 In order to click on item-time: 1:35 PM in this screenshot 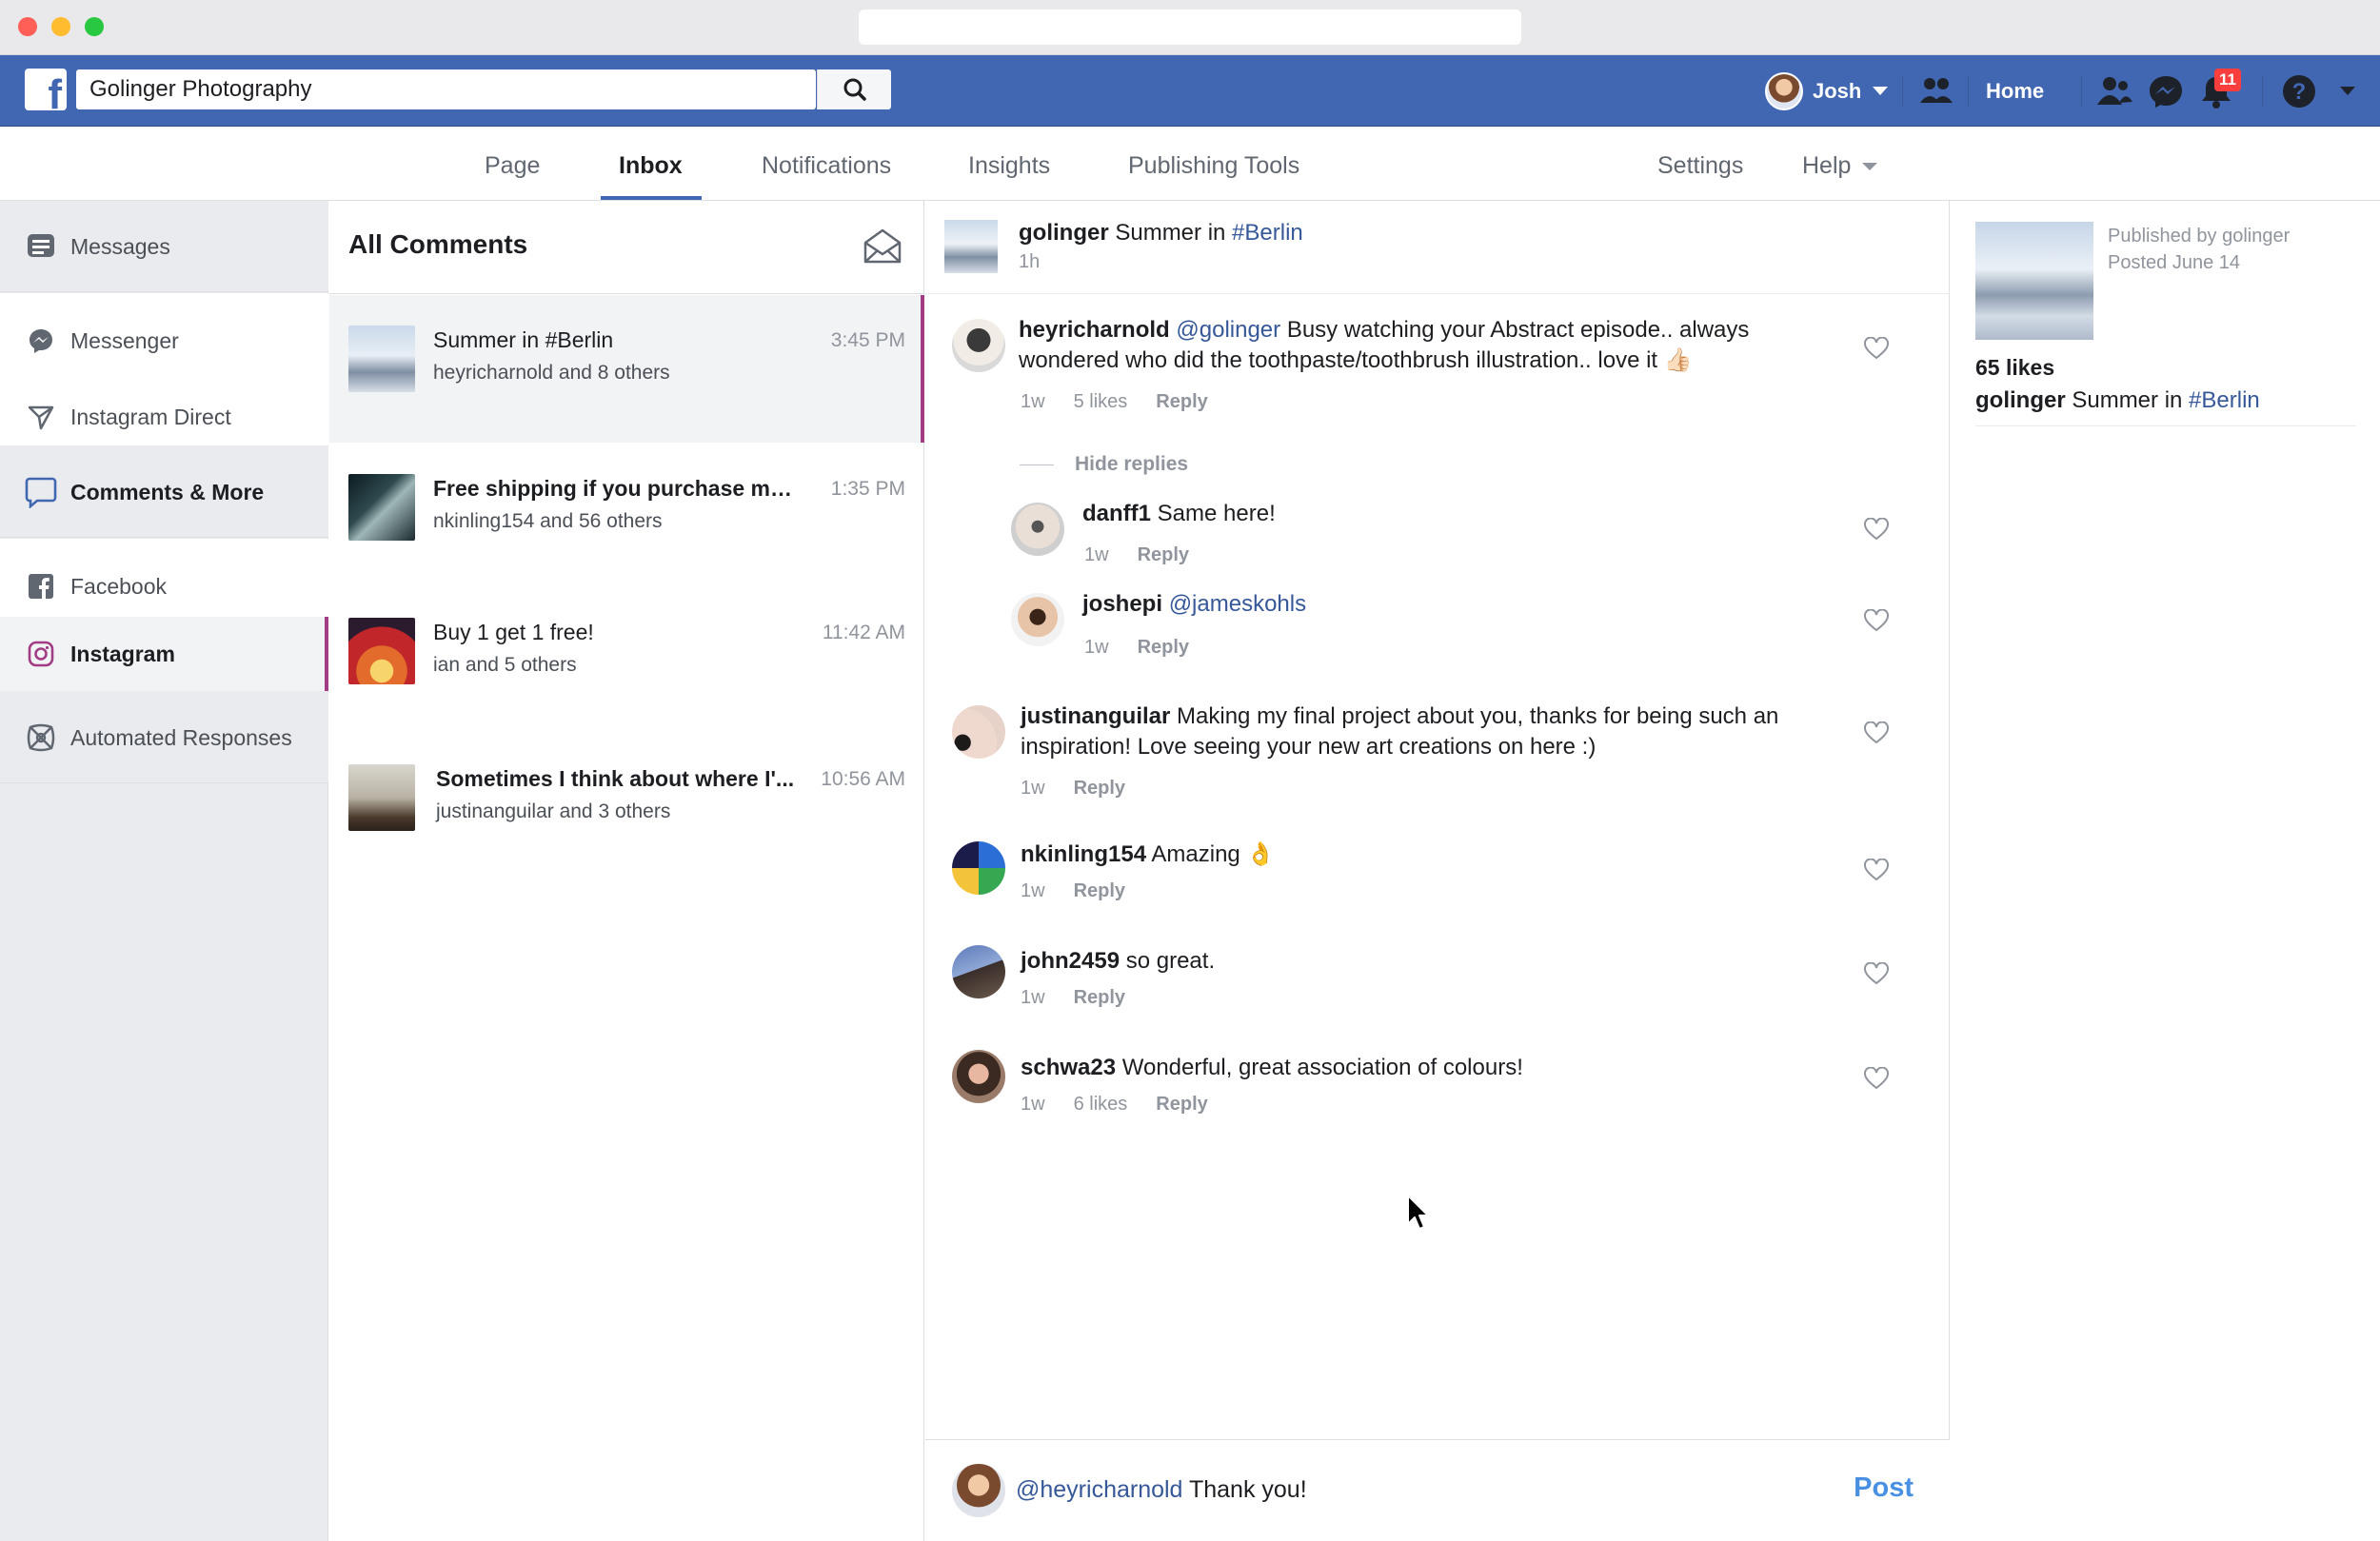, I will do `click(867, 489)`.